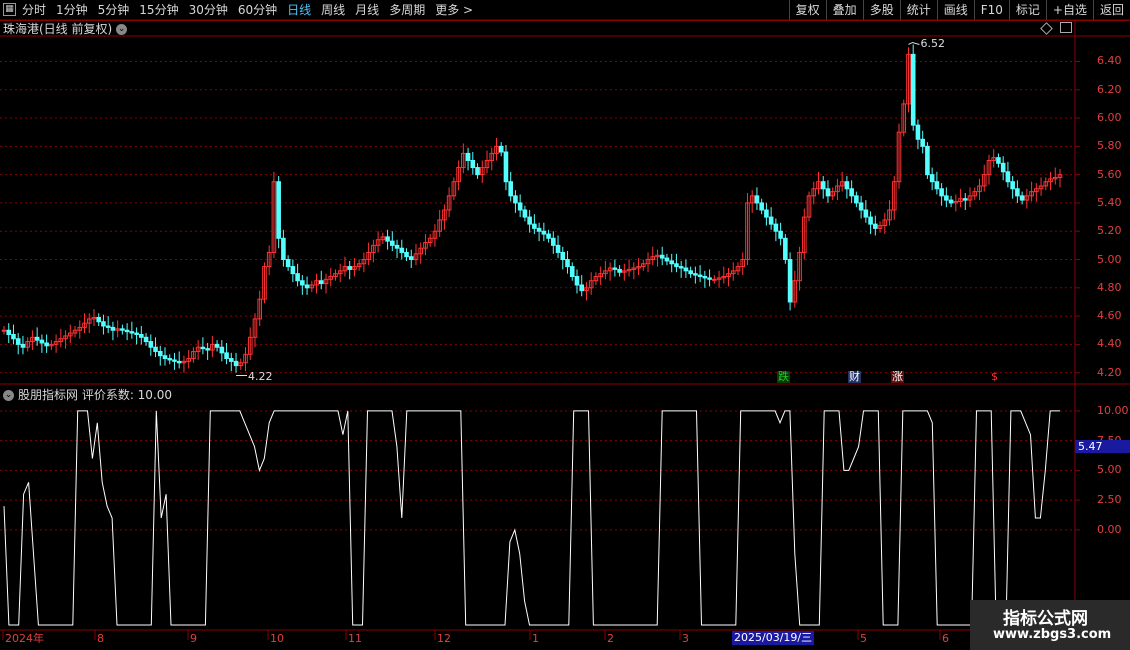 The width and height of the screenshot is (1130, 650). Describe the element at coordinates (100, 638) in the screenshot. I see `date-tick-label: 8` at that location.